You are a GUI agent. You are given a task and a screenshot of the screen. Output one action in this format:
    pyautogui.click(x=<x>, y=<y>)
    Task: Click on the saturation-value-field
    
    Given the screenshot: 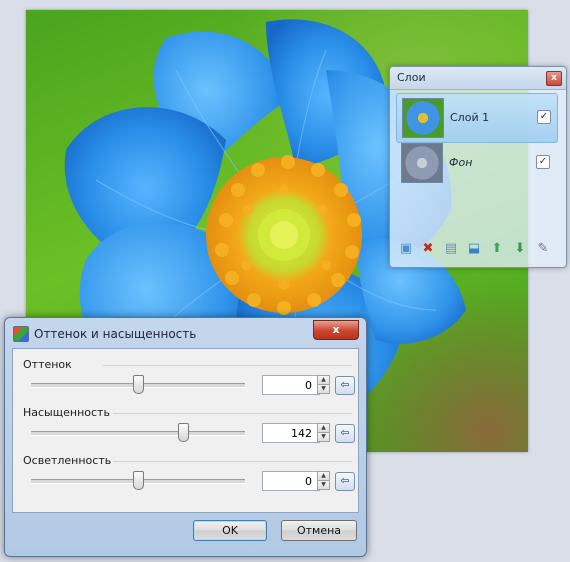 What is the action you would take?
    pyautogui.click(x=291, y=433)
    